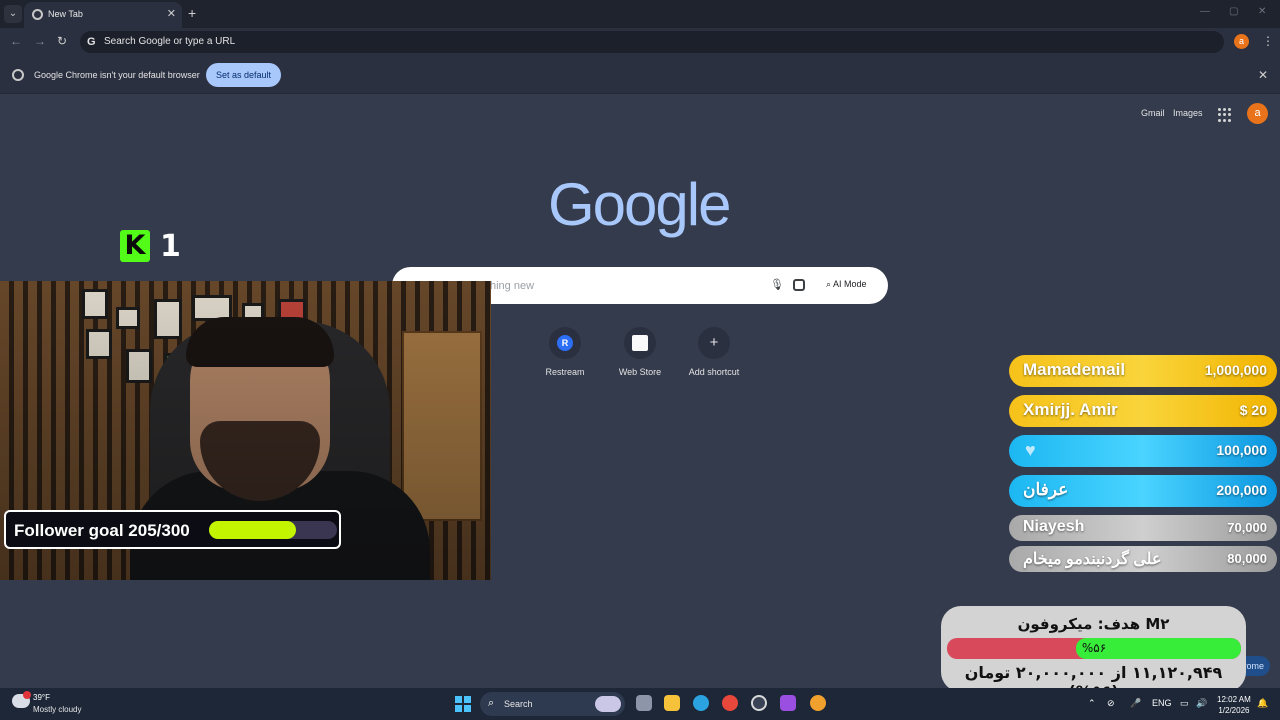 The width and height of the screenshot is (1280, 720). I want to click on infobar-message: Google Chrome isn't your default browser, so click(117, 75).